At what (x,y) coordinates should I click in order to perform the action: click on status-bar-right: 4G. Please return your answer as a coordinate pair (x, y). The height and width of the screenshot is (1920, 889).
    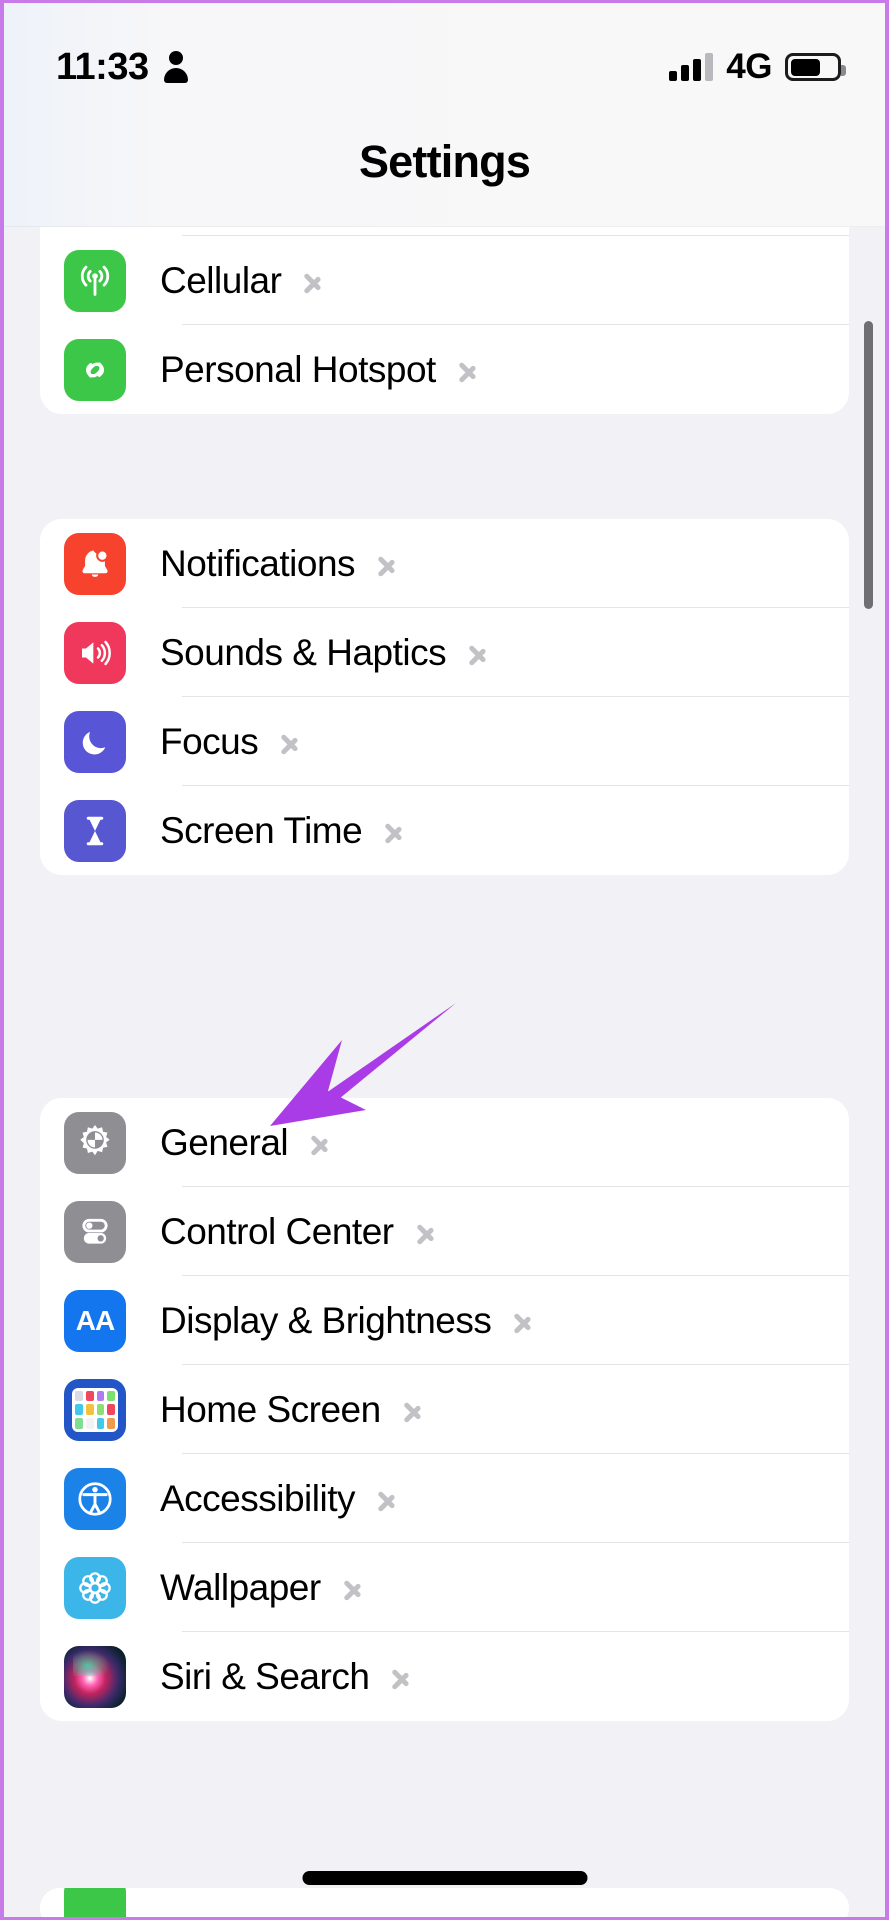
    Looking at the image, I should click on (757, 67).